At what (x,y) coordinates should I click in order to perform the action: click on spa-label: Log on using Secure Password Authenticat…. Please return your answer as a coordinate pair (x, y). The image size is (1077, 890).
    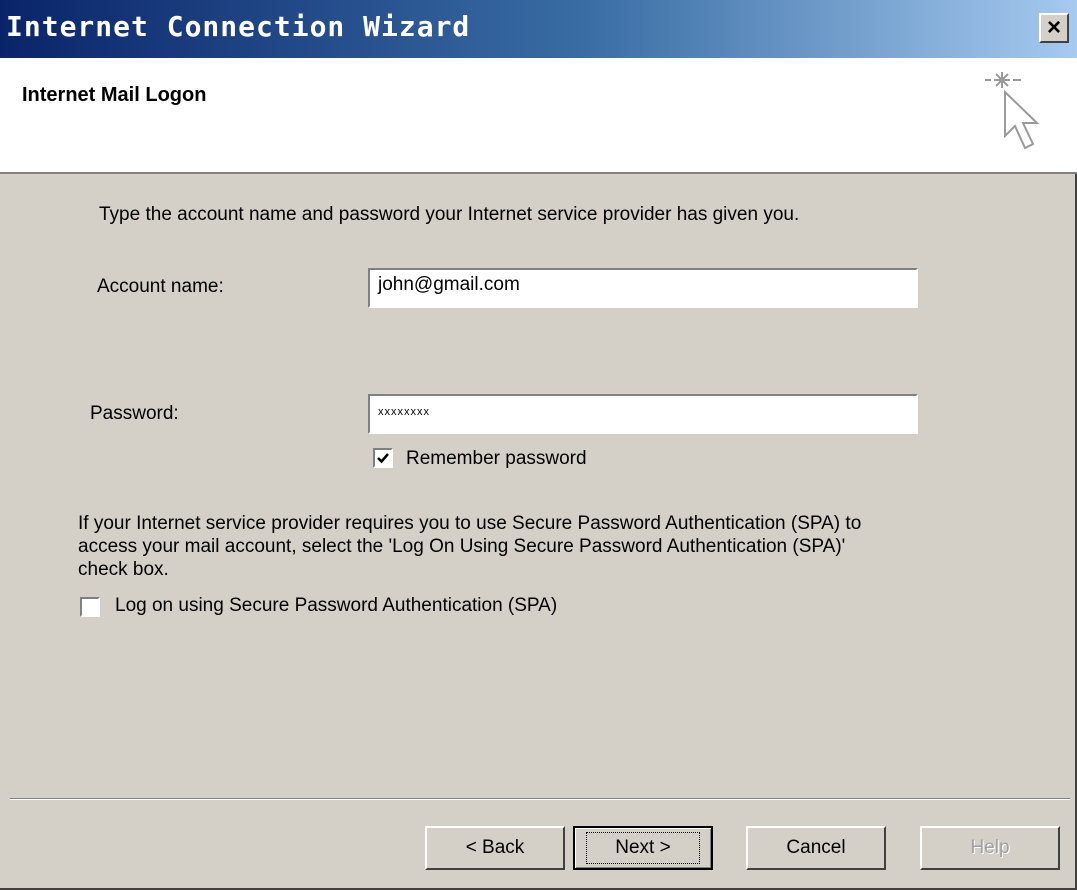
    Looking at the image, I should click on (336, 606).